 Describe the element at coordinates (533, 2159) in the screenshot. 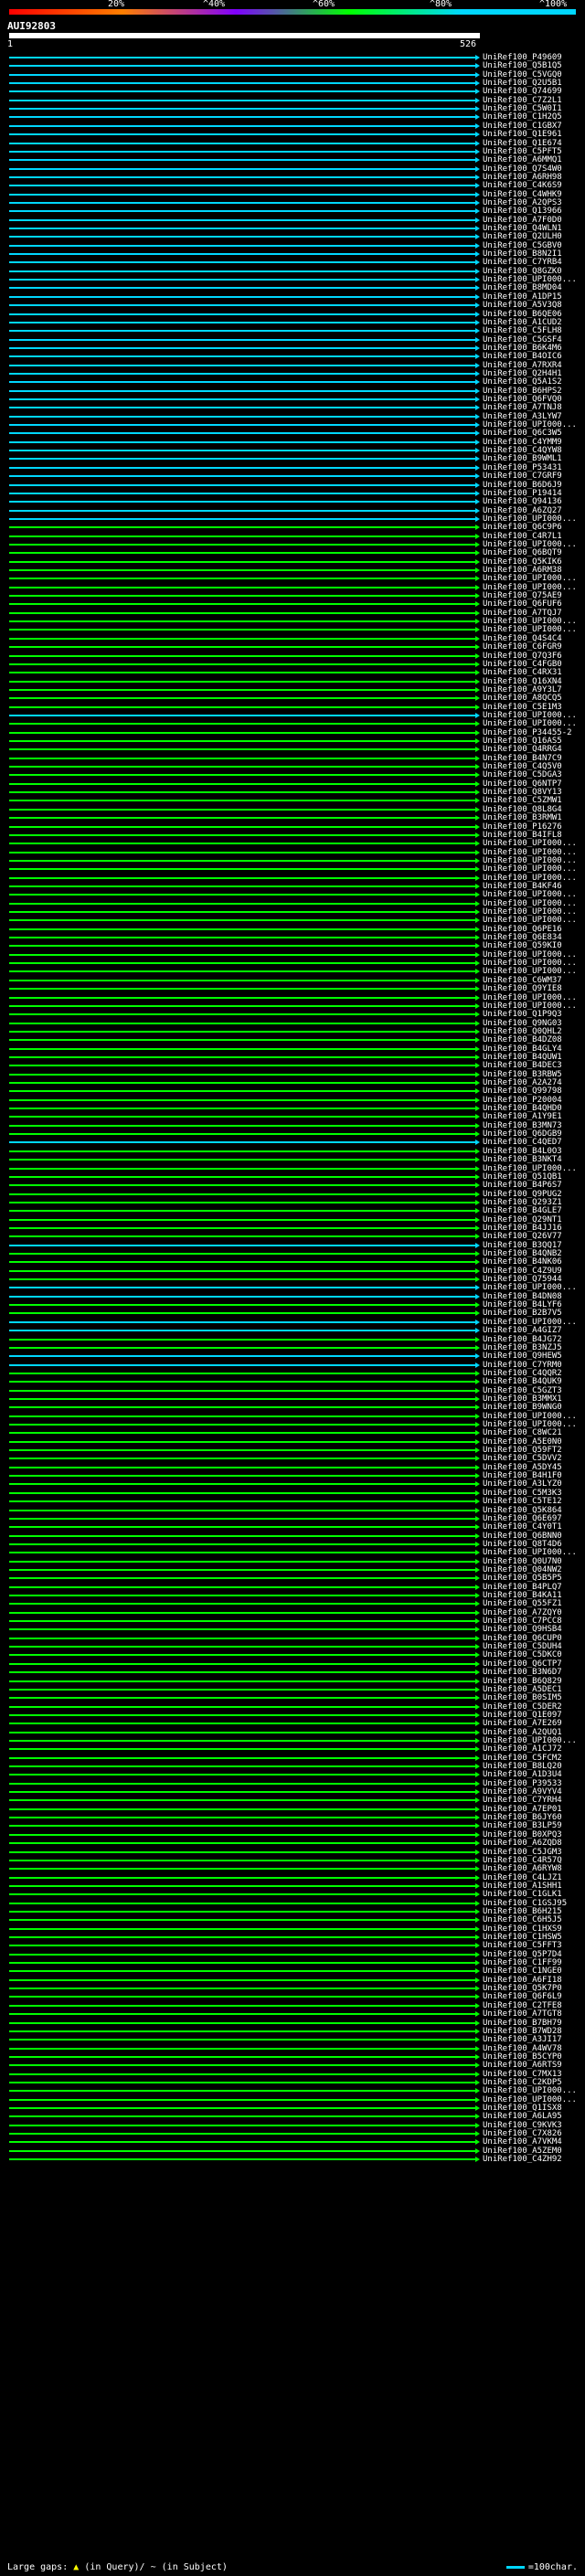

I see `hit-id-link: UniRef100_C4ZH92` at that location.